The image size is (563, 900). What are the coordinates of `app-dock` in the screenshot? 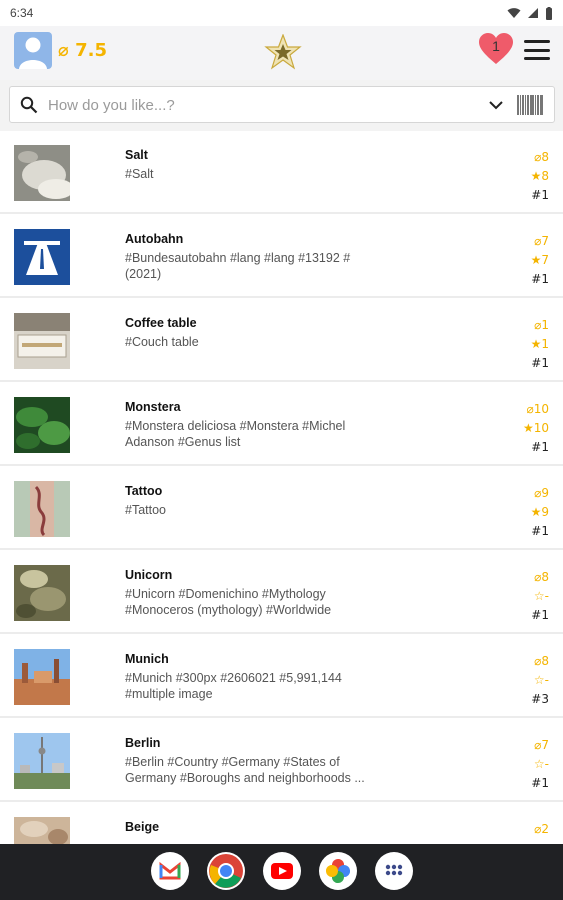 It's located at (281, 872).